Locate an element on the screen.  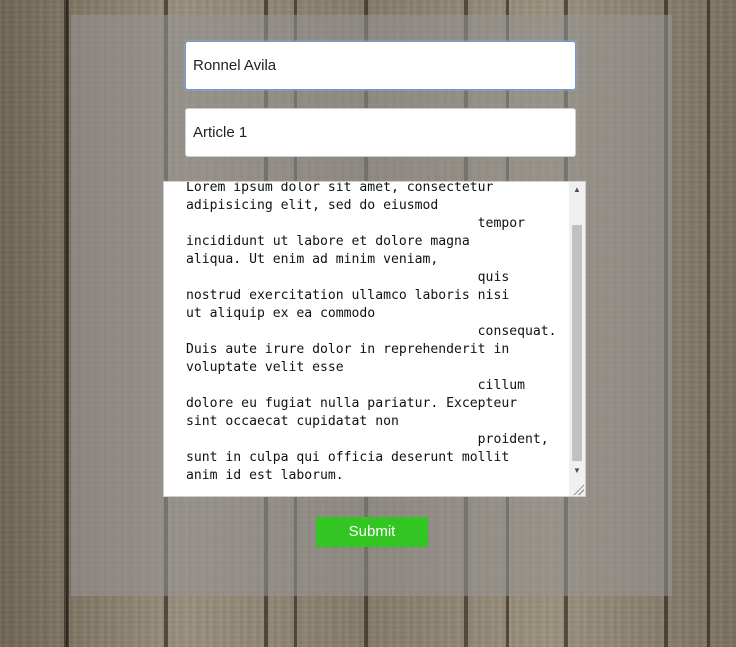
scroll-up-arrow-icon: ▲ is located at coordinates (577, 190).